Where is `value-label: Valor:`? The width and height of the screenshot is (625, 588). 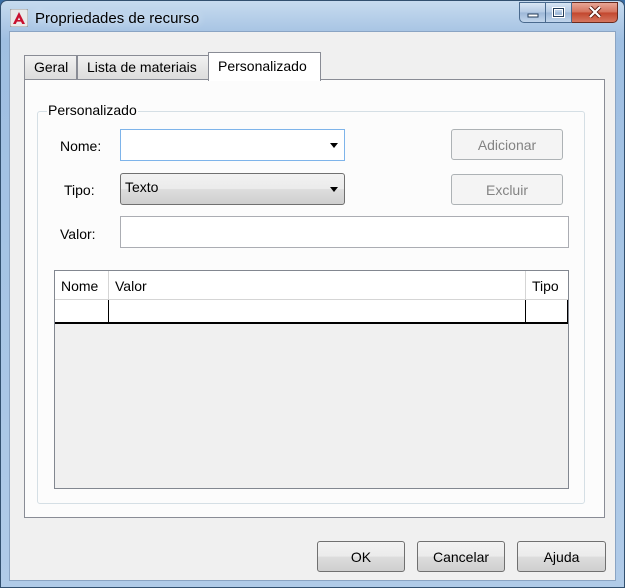
value-label: Valor: is located at coordinates (78, 234).